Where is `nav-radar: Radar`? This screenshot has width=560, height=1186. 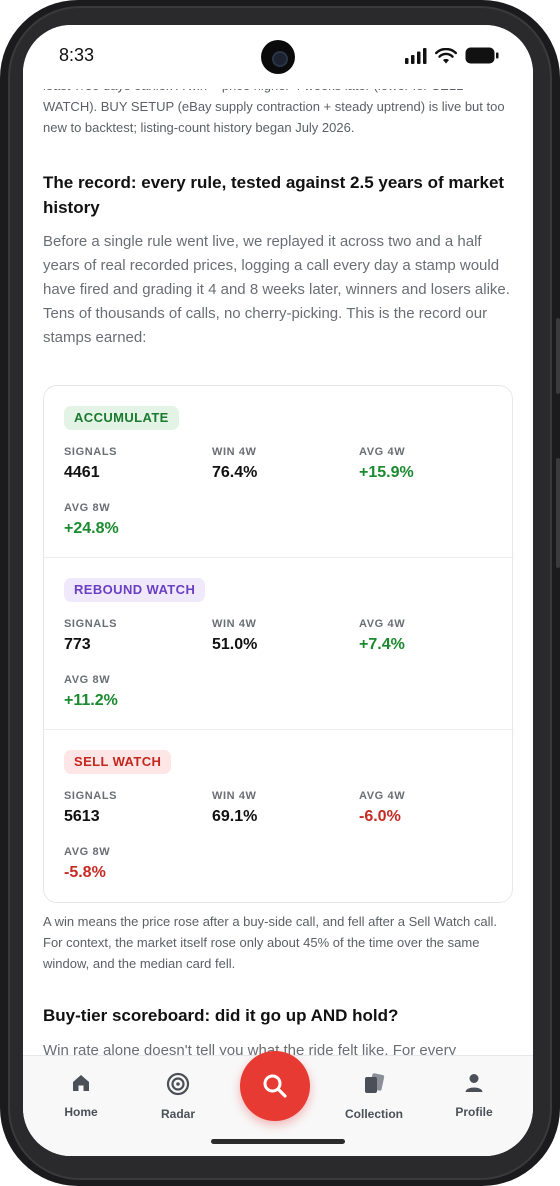 nav-radar: Radar is located at coordinates (178, 1096).